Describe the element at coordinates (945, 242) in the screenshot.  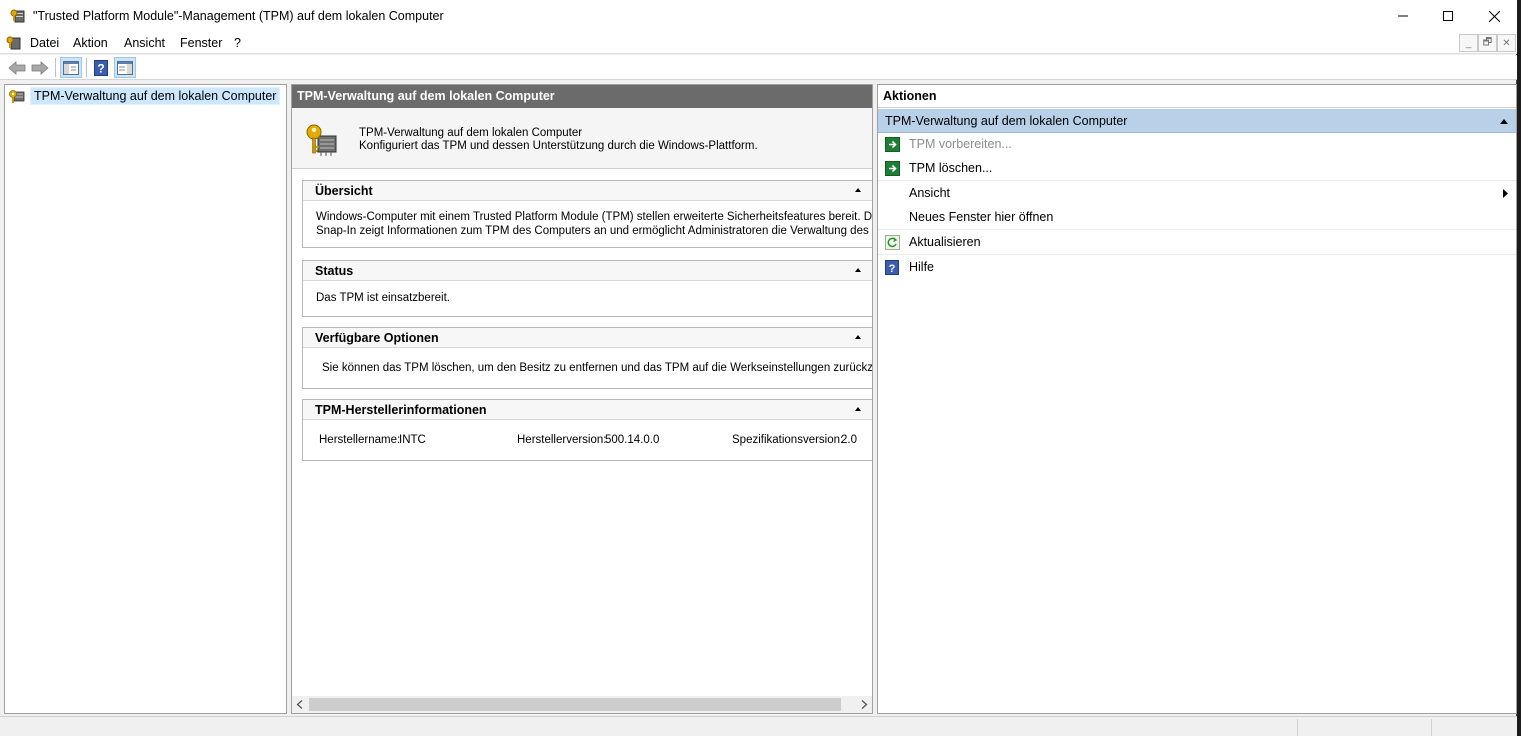
I see `action-label: Aktualisieren` at that location.